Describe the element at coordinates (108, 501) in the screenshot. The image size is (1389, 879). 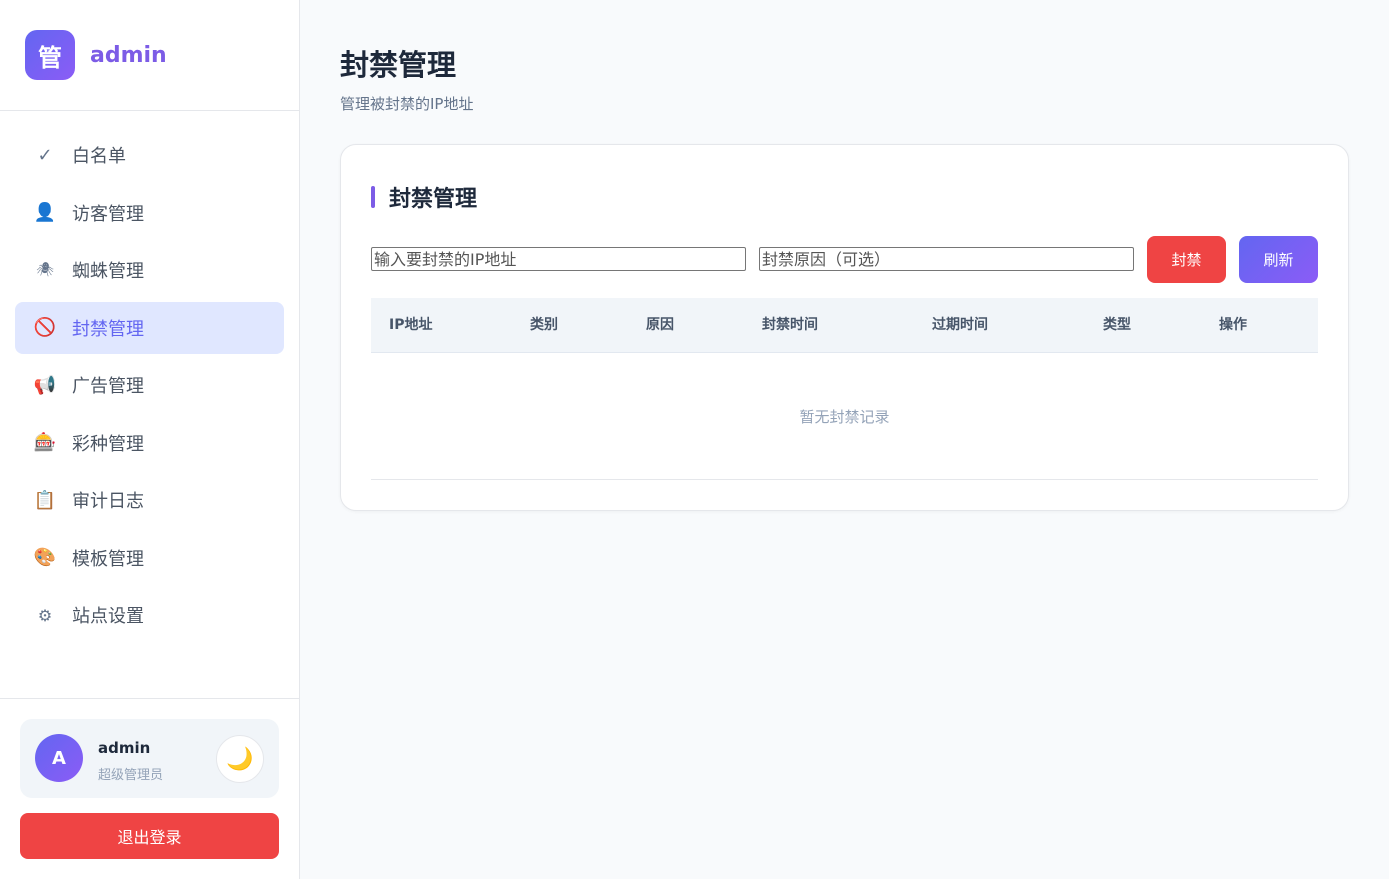
I see `sidebar-item-label: 审计日志` at that location.